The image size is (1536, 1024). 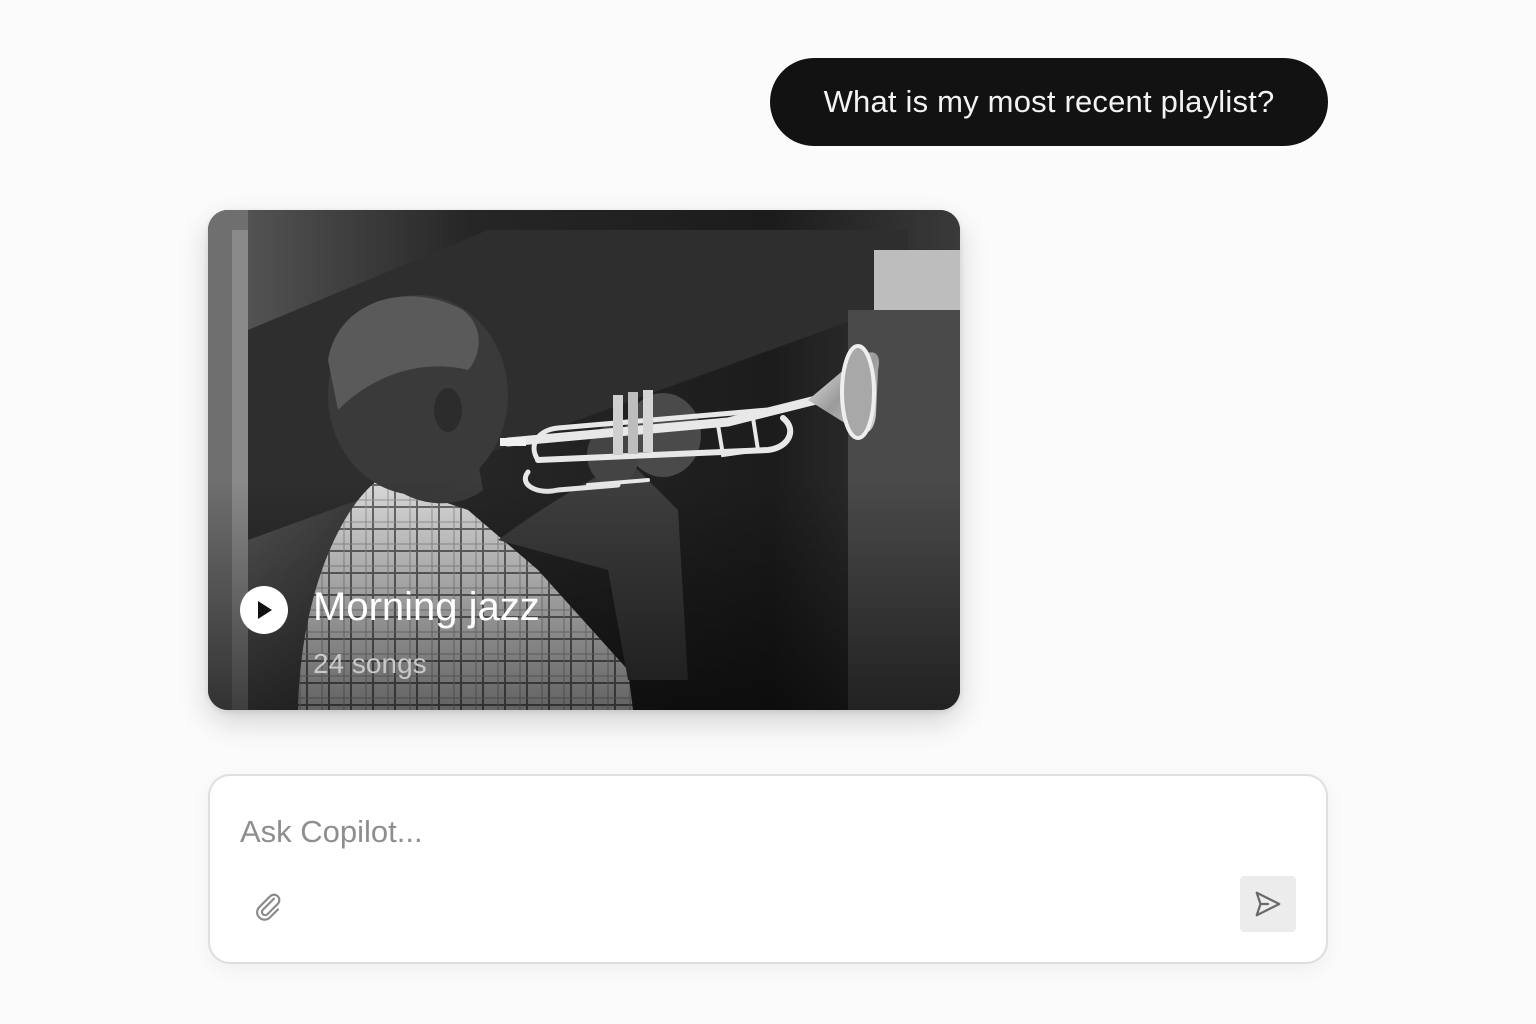 What do you see at coordinates (426, 607) in the screenshot?
I see `playlist-title: Morning jazz` at bounding box center [426, 607].